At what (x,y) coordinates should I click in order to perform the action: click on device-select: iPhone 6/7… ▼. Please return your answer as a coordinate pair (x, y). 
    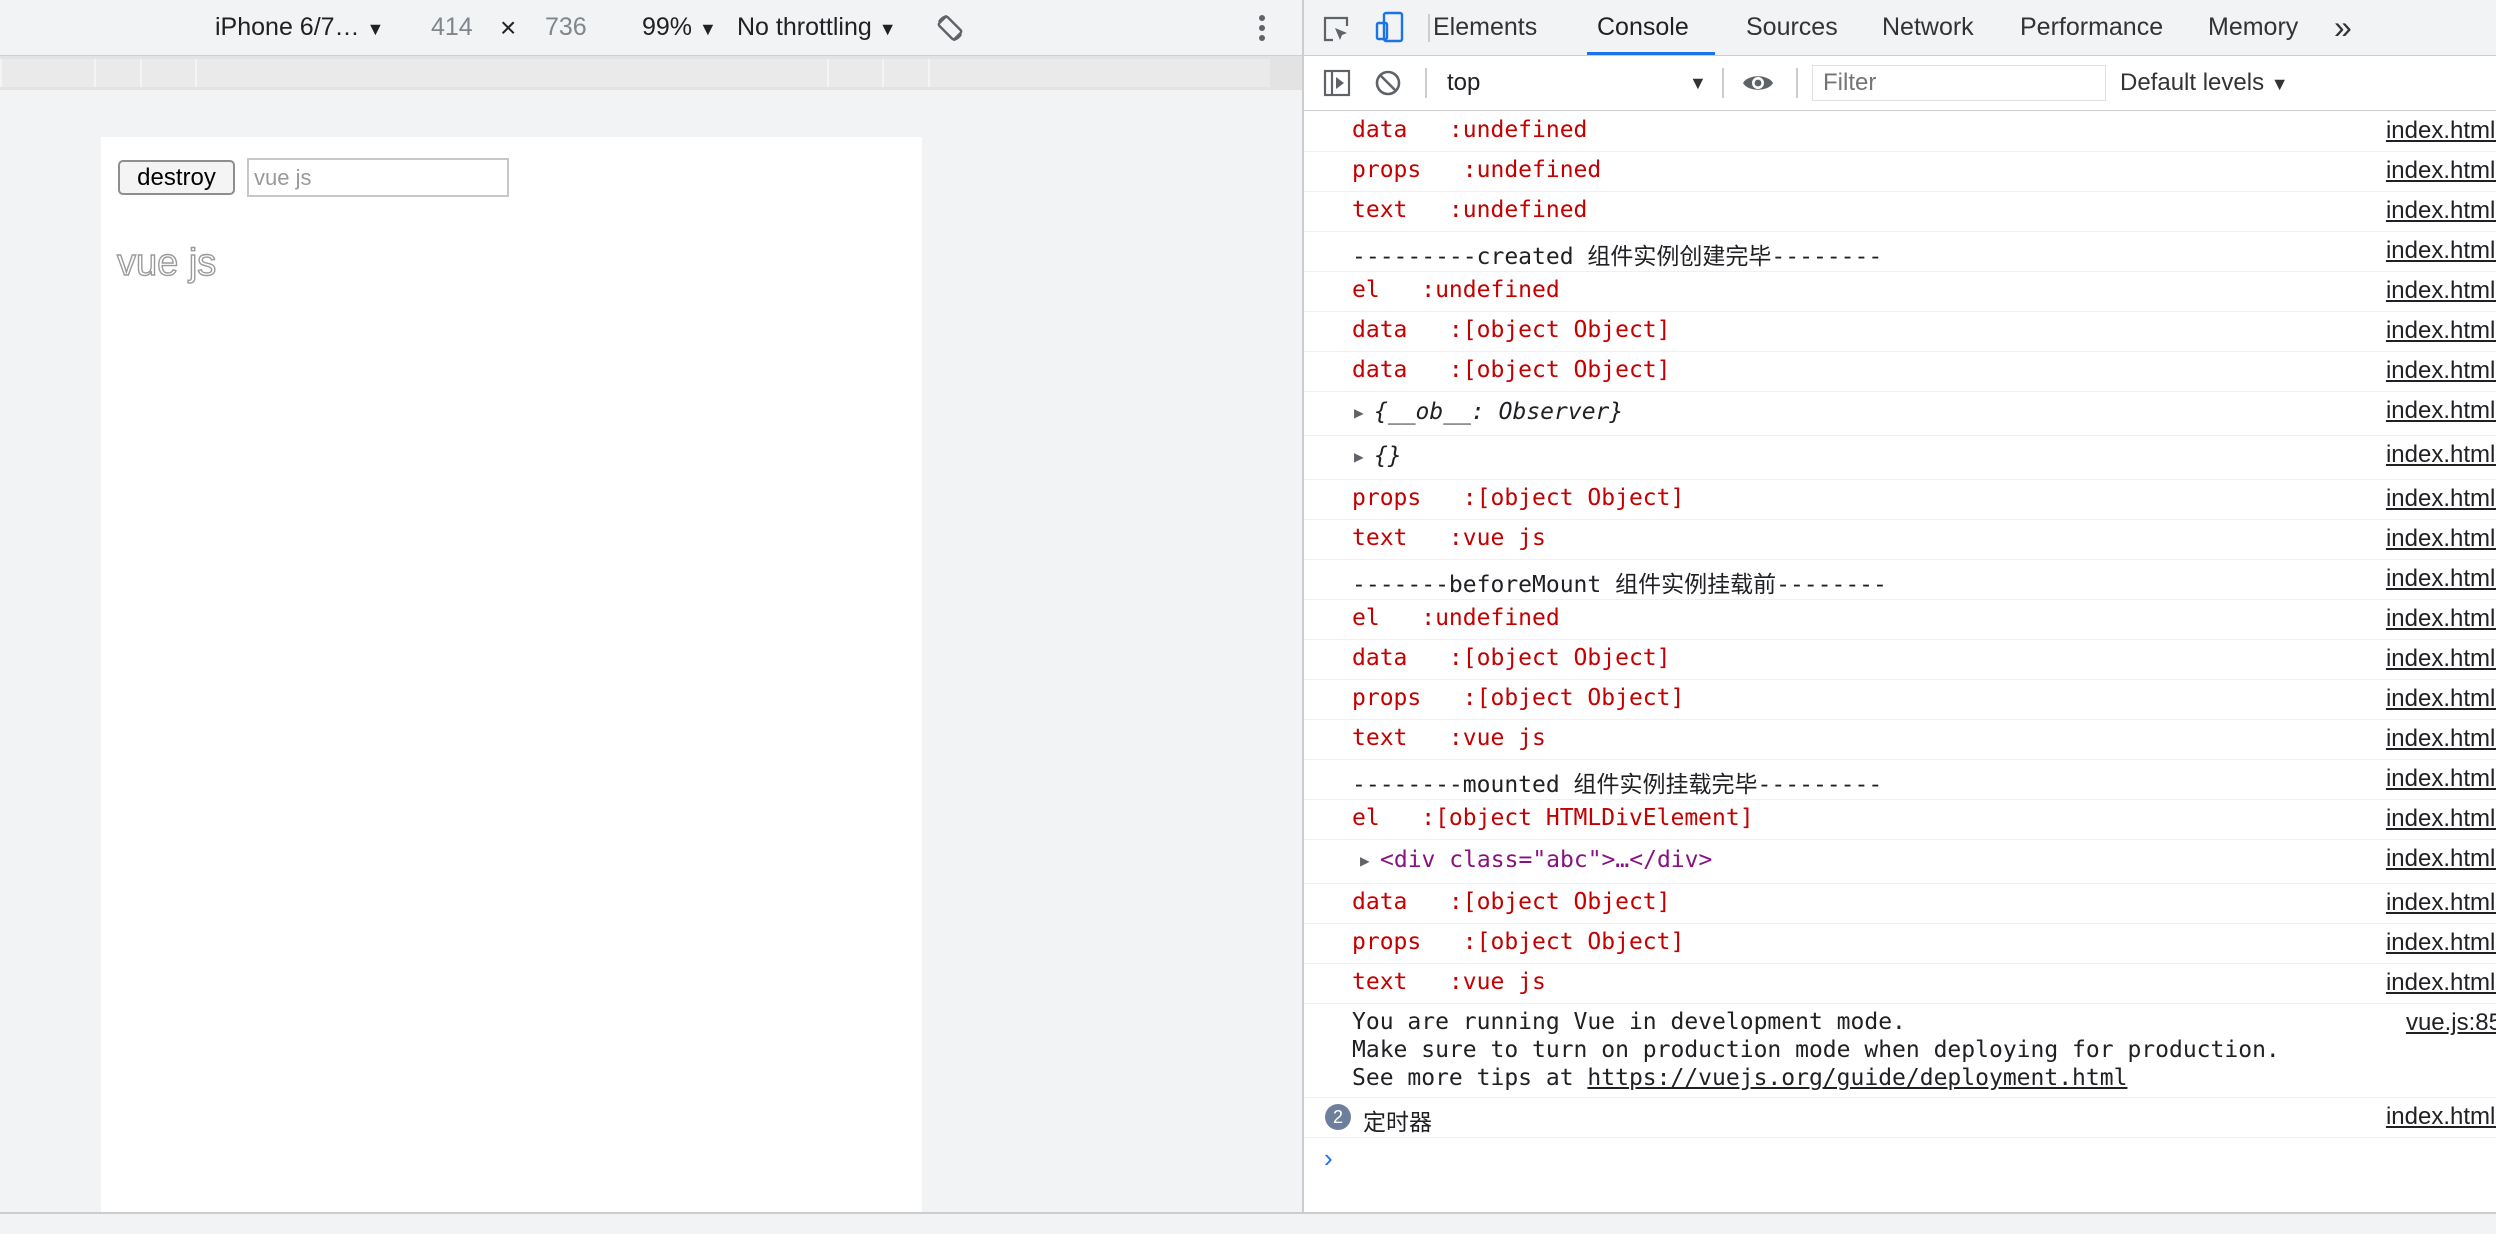
    Looking at the image, I should click on (299, 27).